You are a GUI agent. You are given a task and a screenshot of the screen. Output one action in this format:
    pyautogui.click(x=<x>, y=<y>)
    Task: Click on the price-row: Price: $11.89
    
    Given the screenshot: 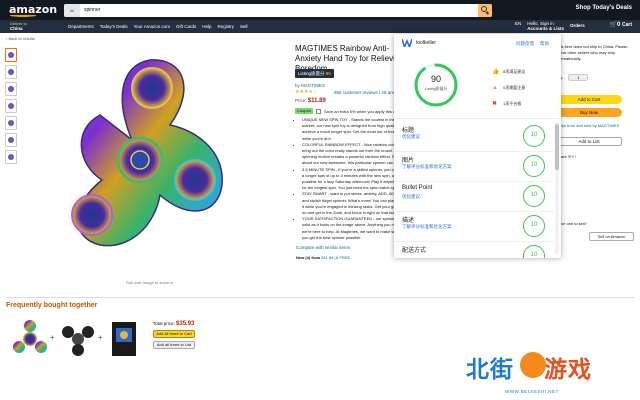 What is the action you would take?
    pyautogui.click(x=310, y=101)
    